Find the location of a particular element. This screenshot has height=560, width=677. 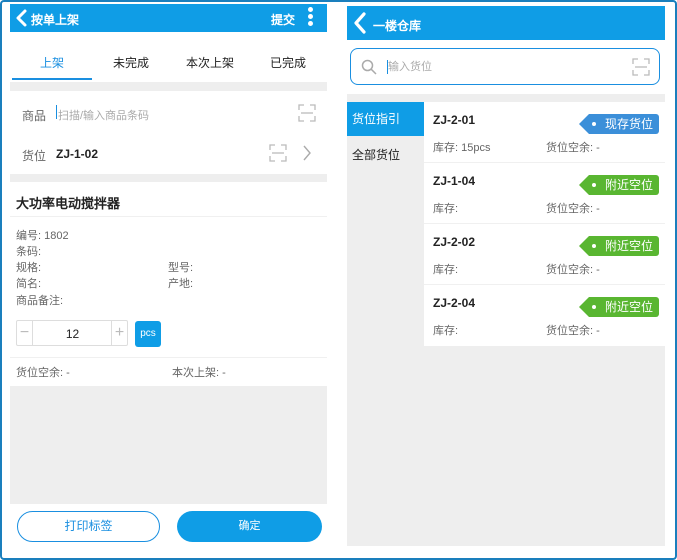

location-value: ZJ-1-02 is located at coordinates (77, 154).